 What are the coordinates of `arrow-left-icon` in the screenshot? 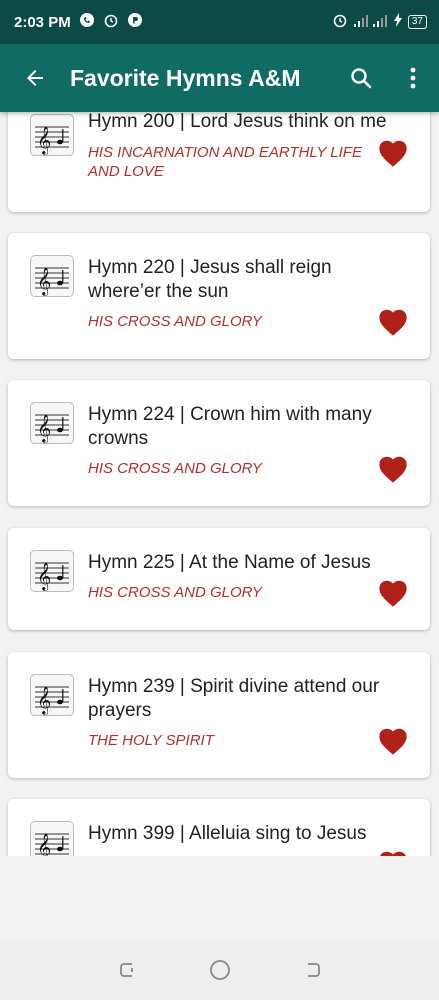 It's located at (35, 78).